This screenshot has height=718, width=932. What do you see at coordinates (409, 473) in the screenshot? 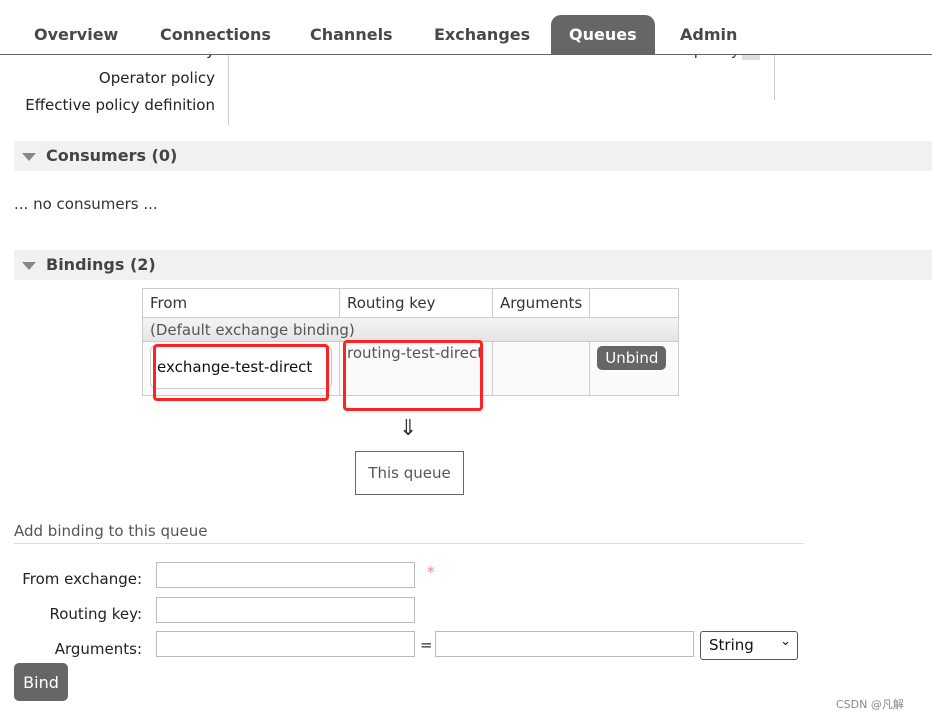
I see `this-queue-box: This queue` at bounding box center [409, 473].